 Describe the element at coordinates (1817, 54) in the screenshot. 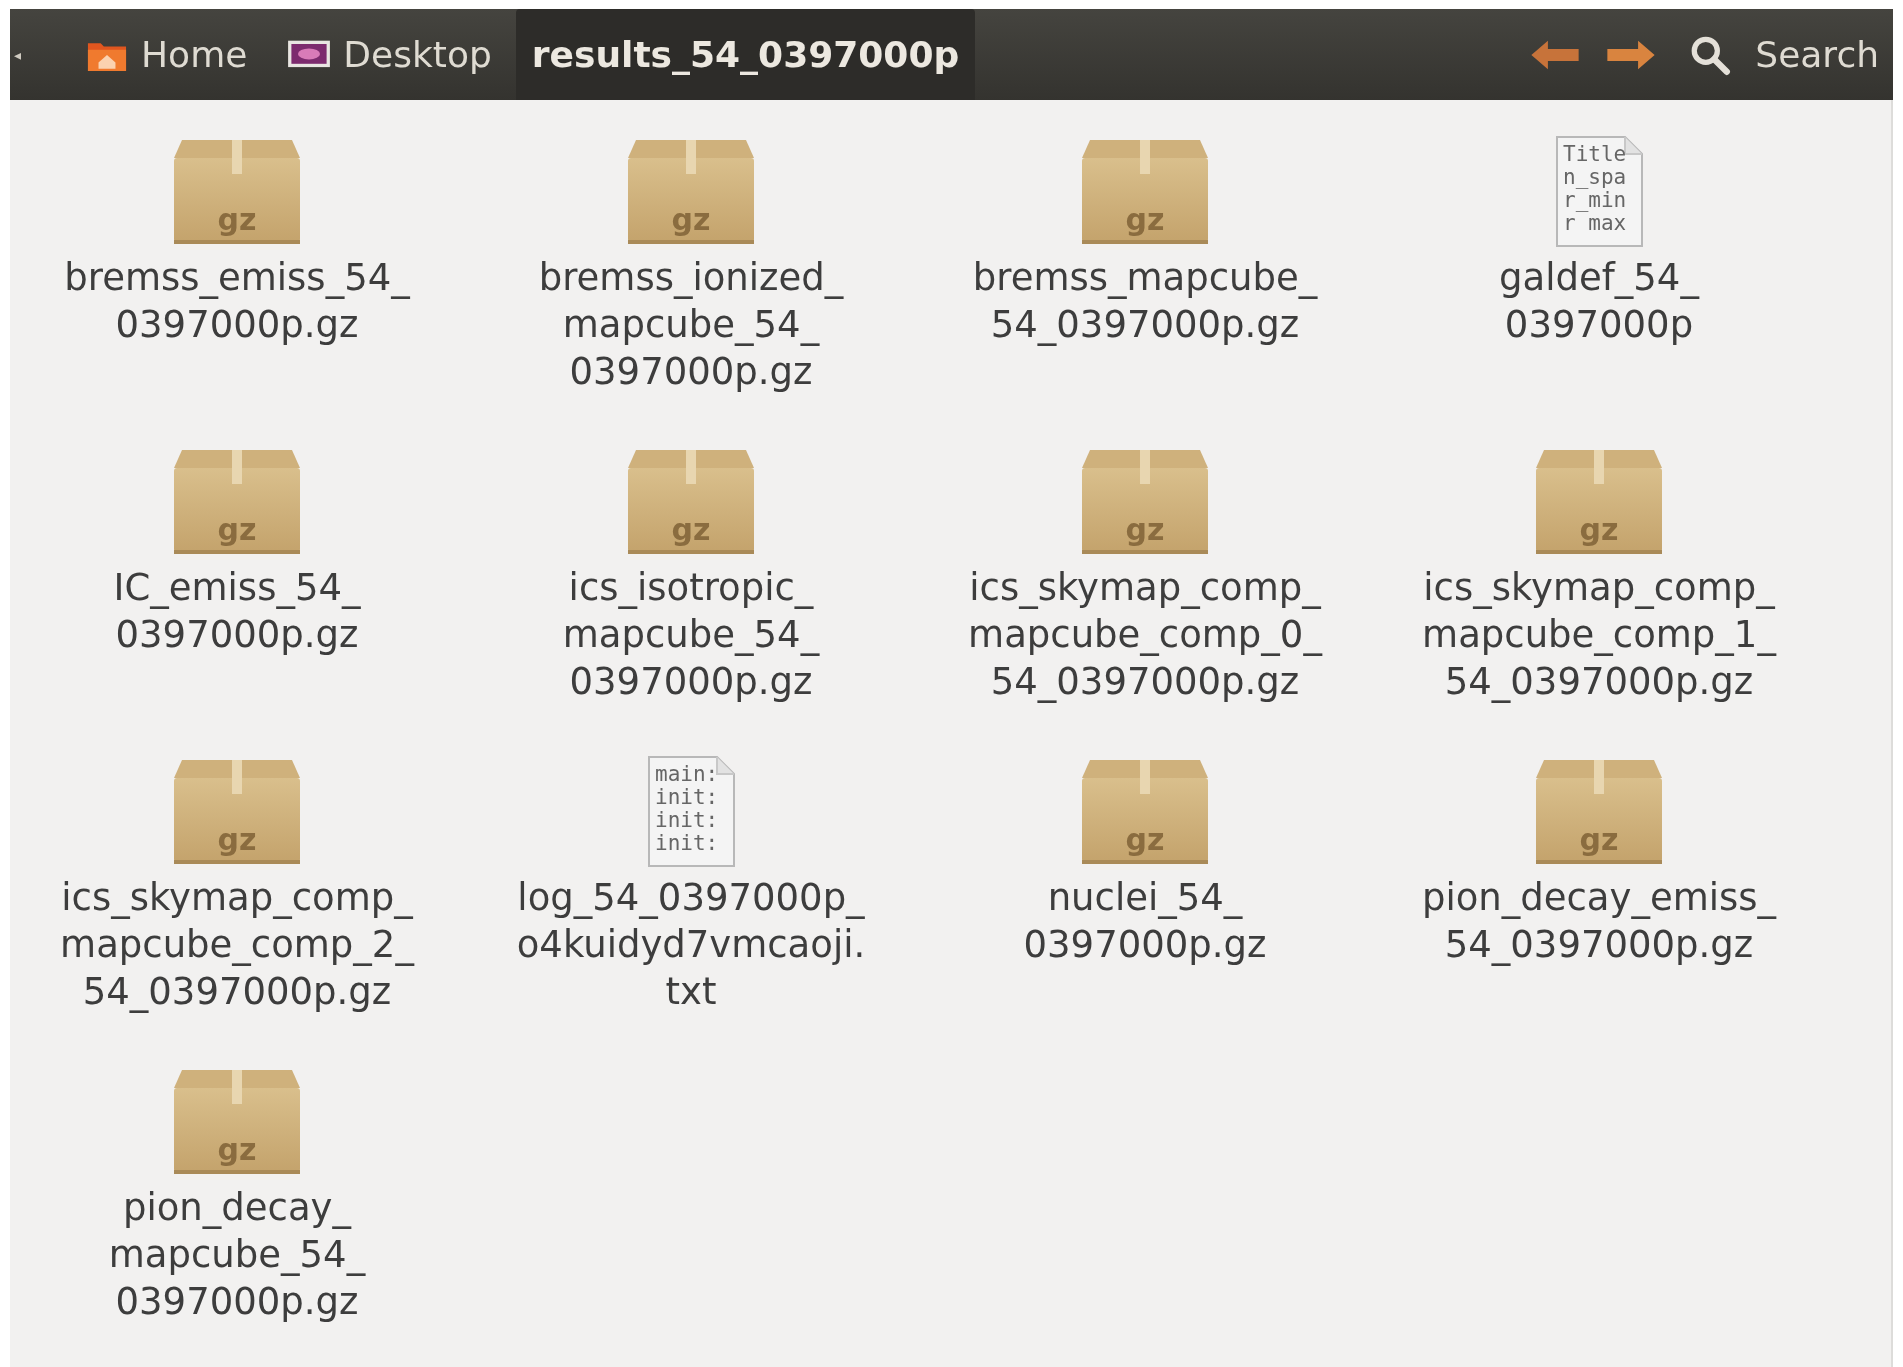

I see `search-button: Search` at that location.